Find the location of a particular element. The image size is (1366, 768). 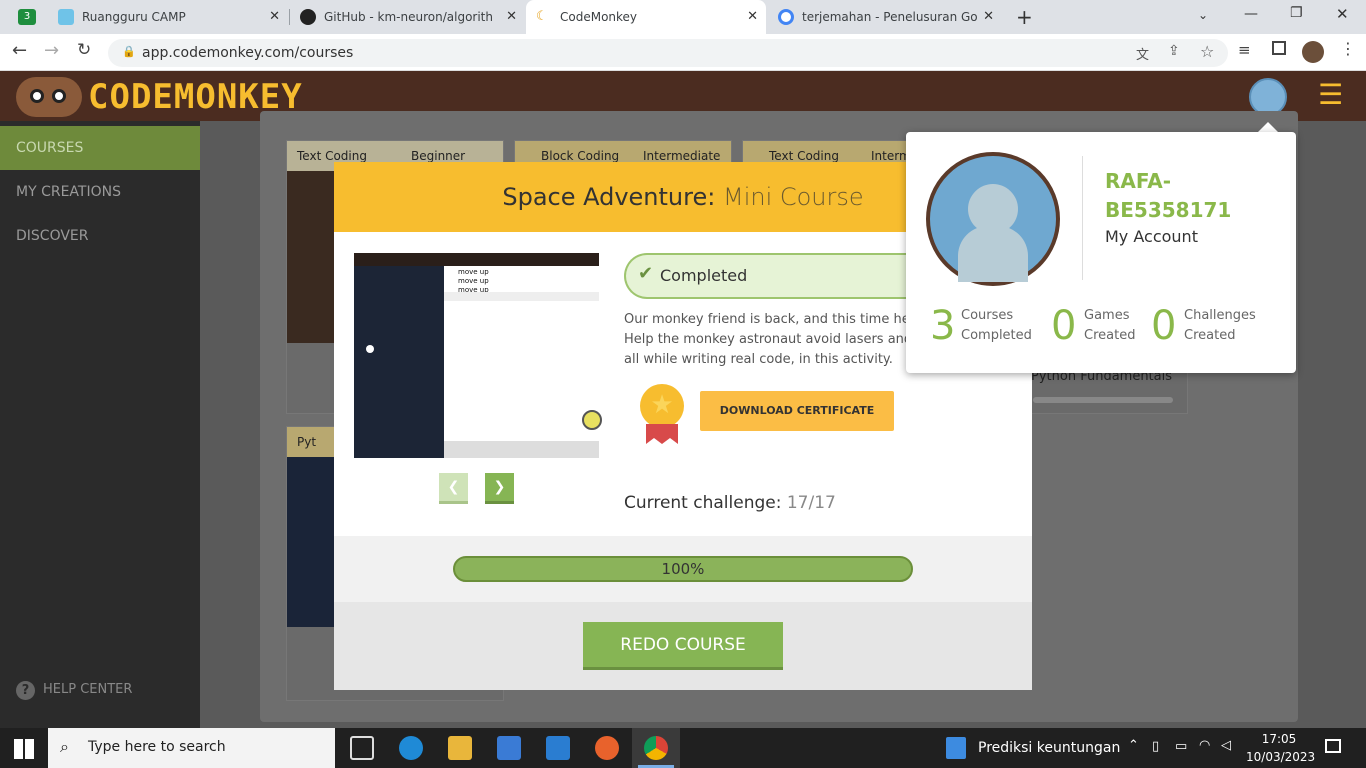

chrome-taskbar-button is located at coordinates (656, 748).